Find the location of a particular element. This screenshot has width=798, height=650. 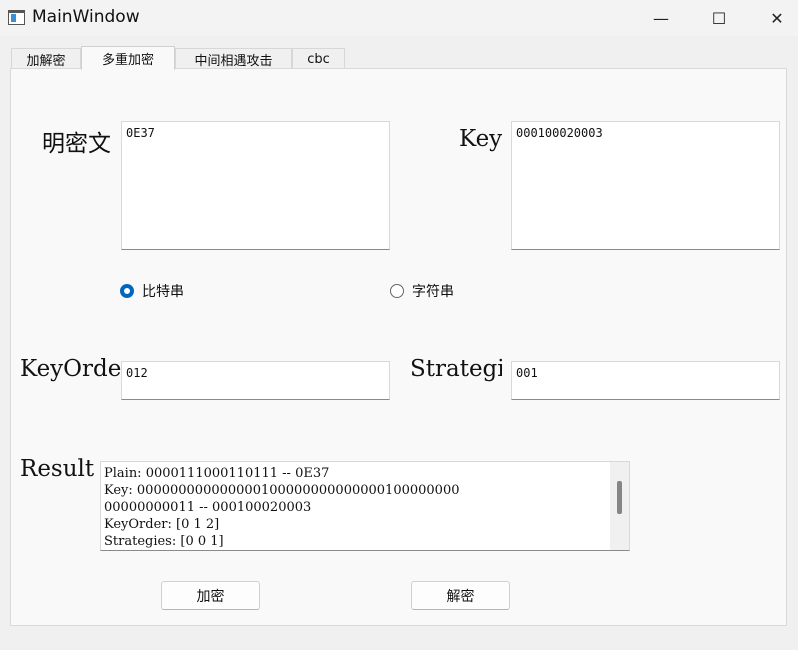

key-label: Key is located at coordinates (481, 139).